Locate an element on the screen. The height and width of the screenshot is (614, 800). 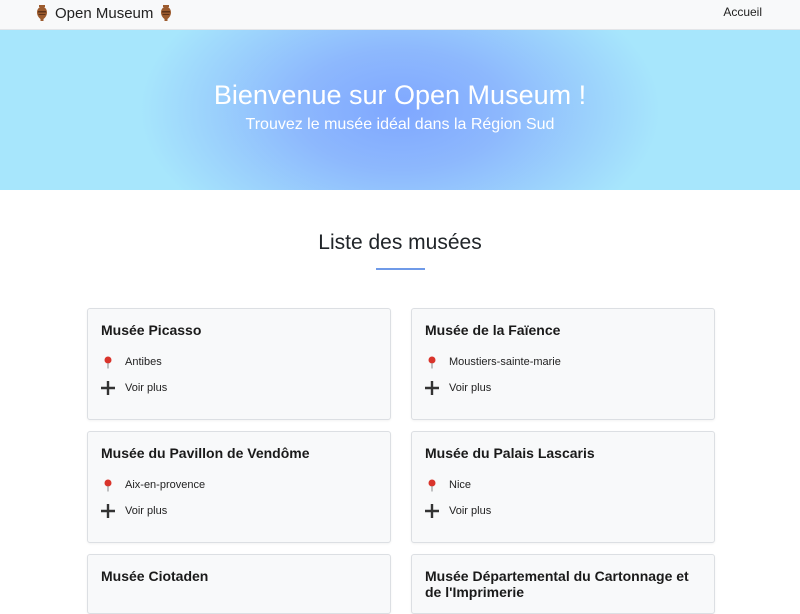
museum-location: Moustiers-sainte-marie is located at coordinates (493, 362).